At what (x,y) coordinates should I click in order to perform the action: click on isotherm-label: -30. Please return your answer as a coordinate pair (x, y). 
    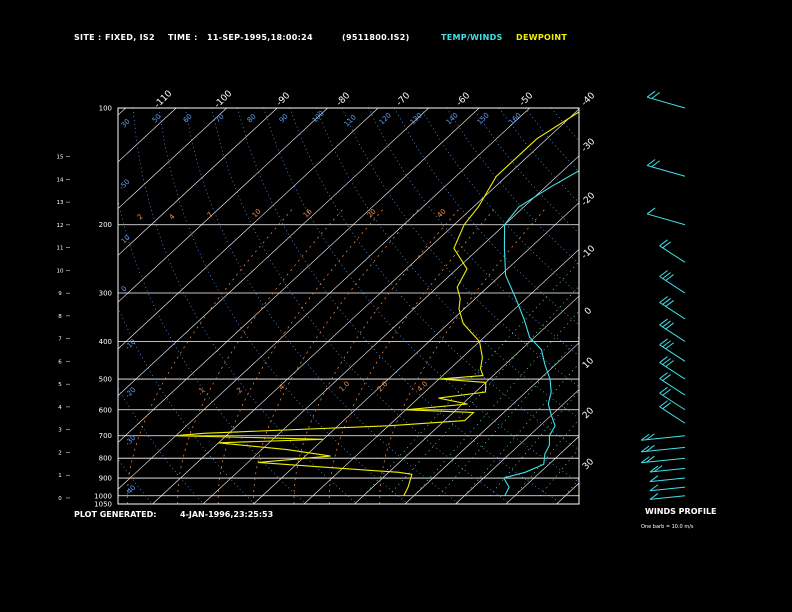
    Looking at the image, I should click on (589, 146).